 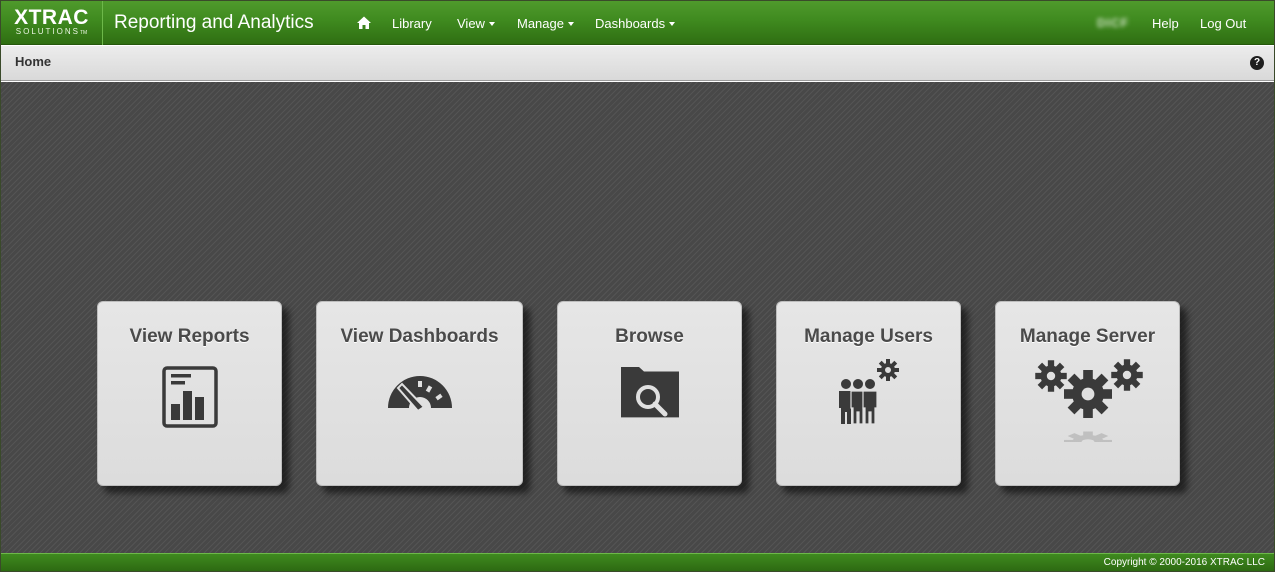 I want to click on current-user: DICF, so click(x=1113, y=23).